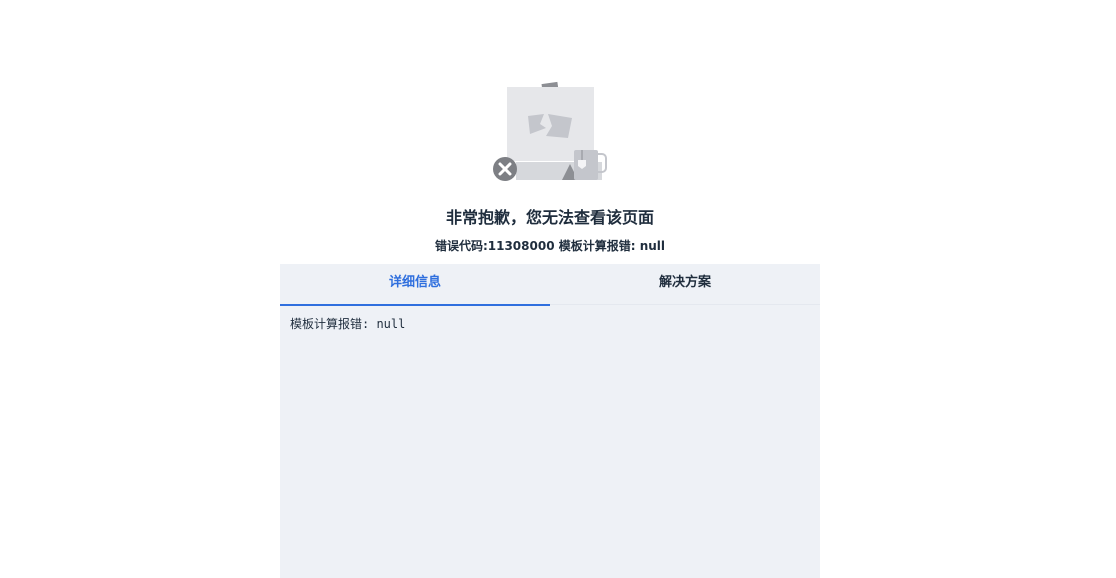 This screenshot has height=578, width=1116. I want to click on error-detail-text: 模板计算报错: null, so click(348, 324).